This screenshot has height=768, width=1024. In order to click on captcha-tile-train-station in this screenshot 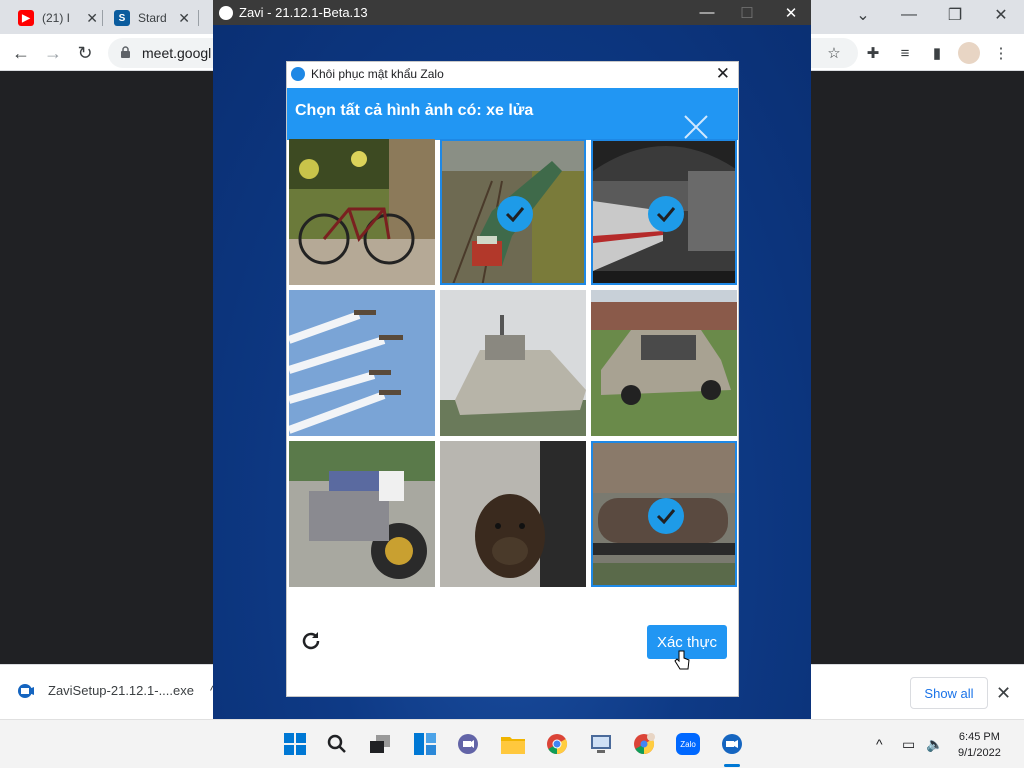, I will do `click(664, 212)`.